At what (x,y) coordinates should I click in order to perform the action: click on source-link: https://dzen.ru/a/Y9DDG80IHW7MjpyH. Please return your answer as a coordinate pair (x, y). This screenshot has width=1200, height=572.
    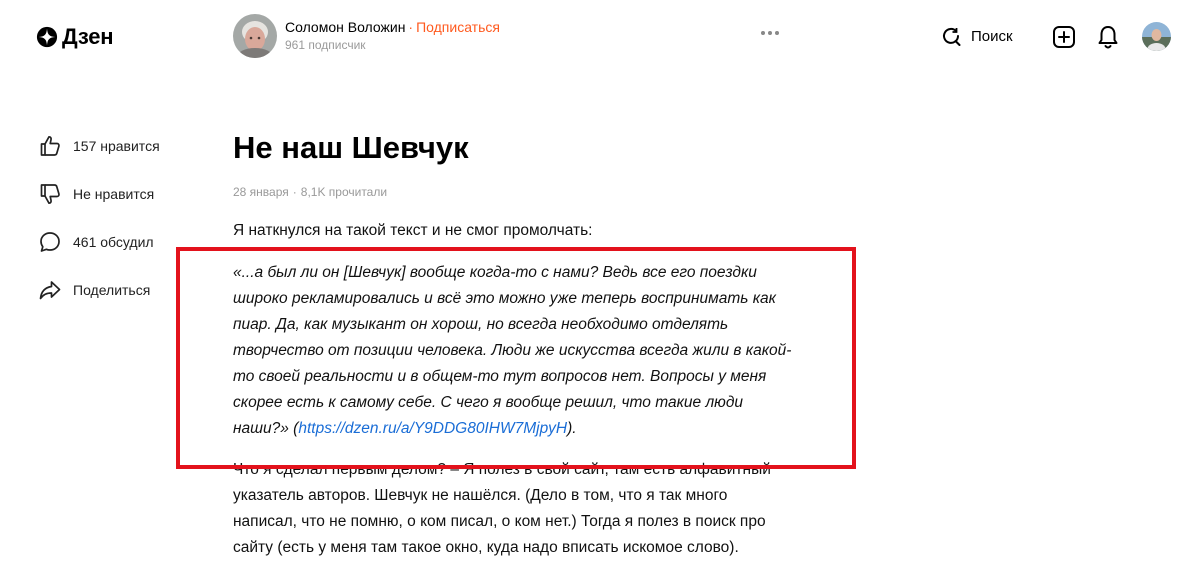
    Looking at the image, I should click on (432, 428).